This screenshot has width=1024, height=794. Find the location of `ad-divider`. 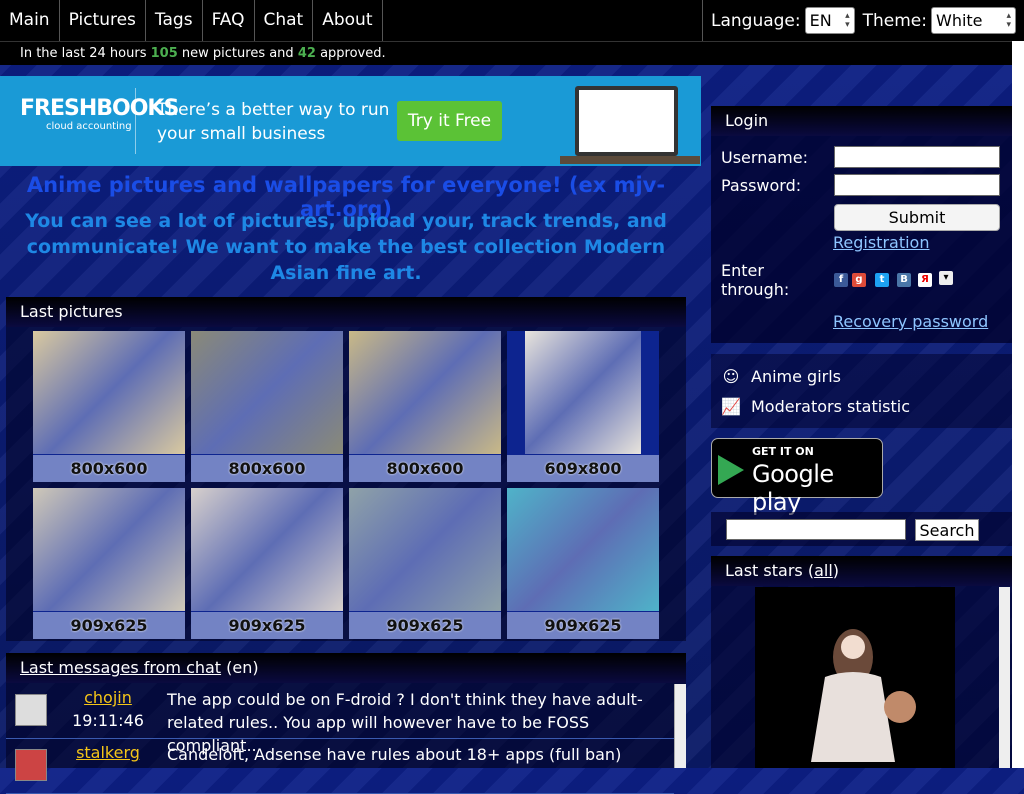

ad-divider is located at coordinates (135, 121).